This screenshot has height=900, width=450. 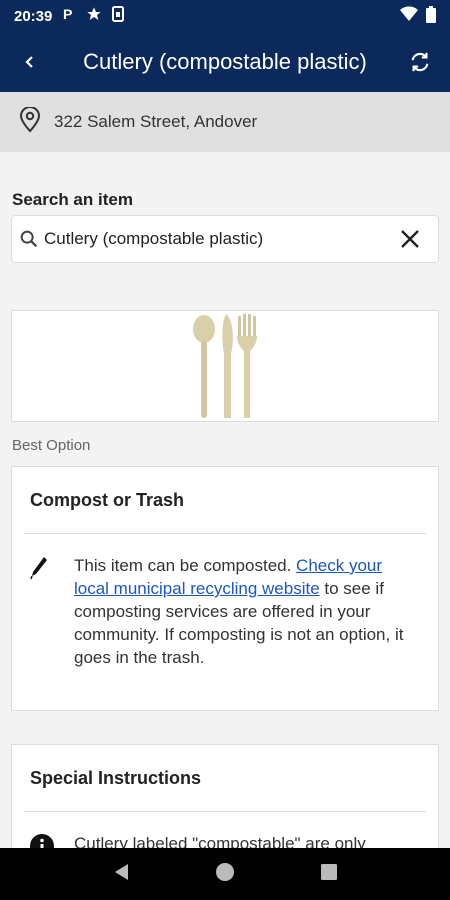 I want to click on app-bar: Cutlery (compostable plastic), so click(x=225, y=62).